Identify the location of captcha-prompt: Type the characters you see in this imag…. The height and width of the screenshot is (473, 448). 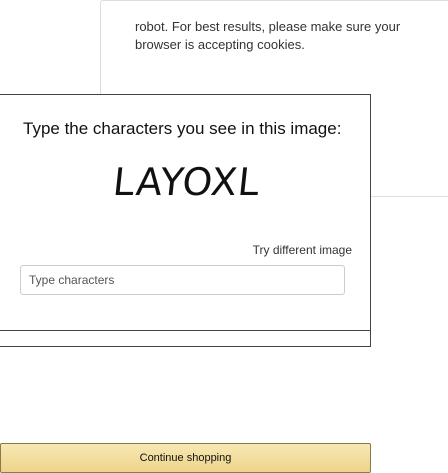
(182, 128).